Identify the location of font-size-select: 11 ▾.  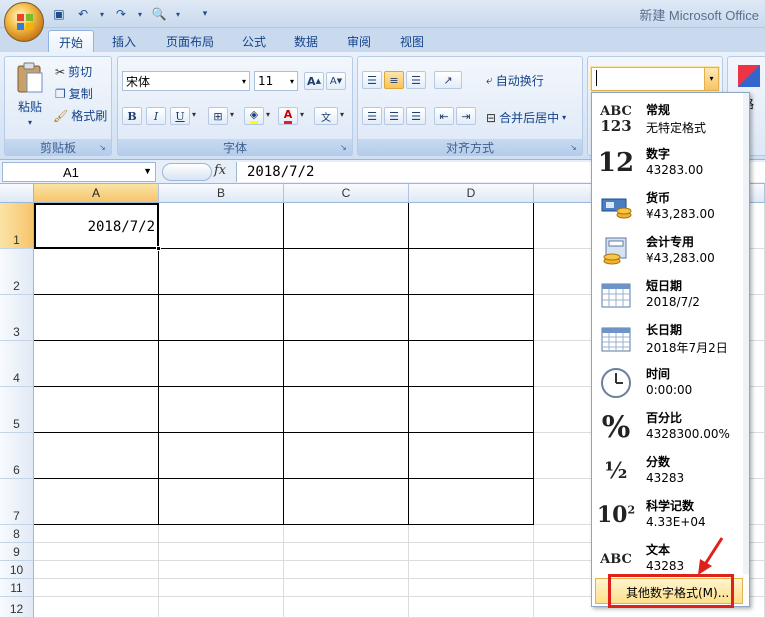
(276, 81).